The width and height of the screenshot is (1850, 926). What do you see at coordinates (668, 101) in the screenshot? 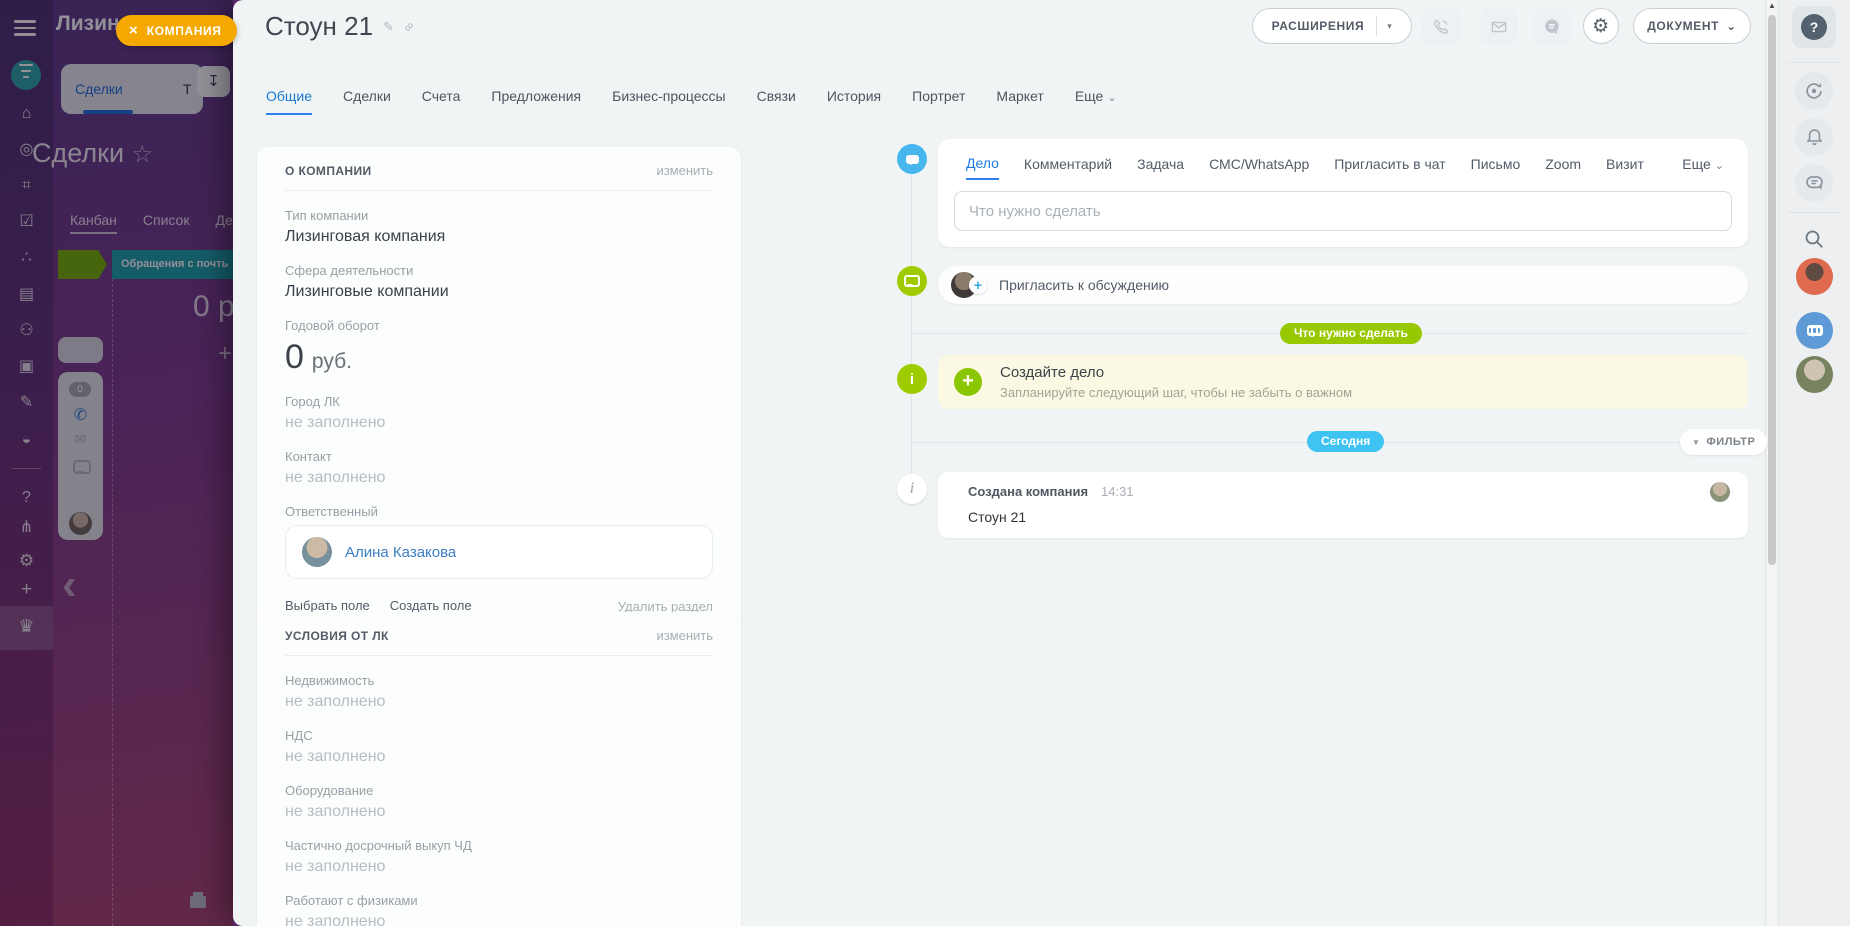
I see `tab-bizproc: Бизнес-процессы` at bounding box center [668, 101].